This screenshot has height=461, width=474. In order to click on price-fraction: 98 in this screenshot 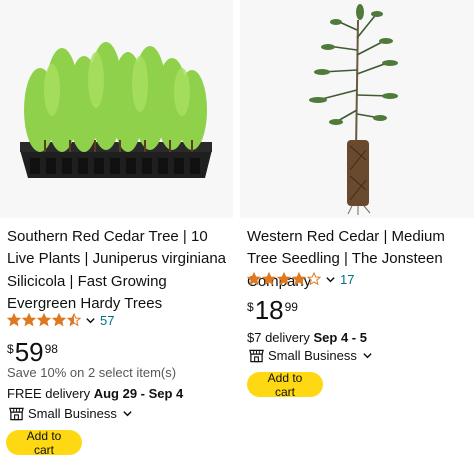, I will do `click(51, 349)`.